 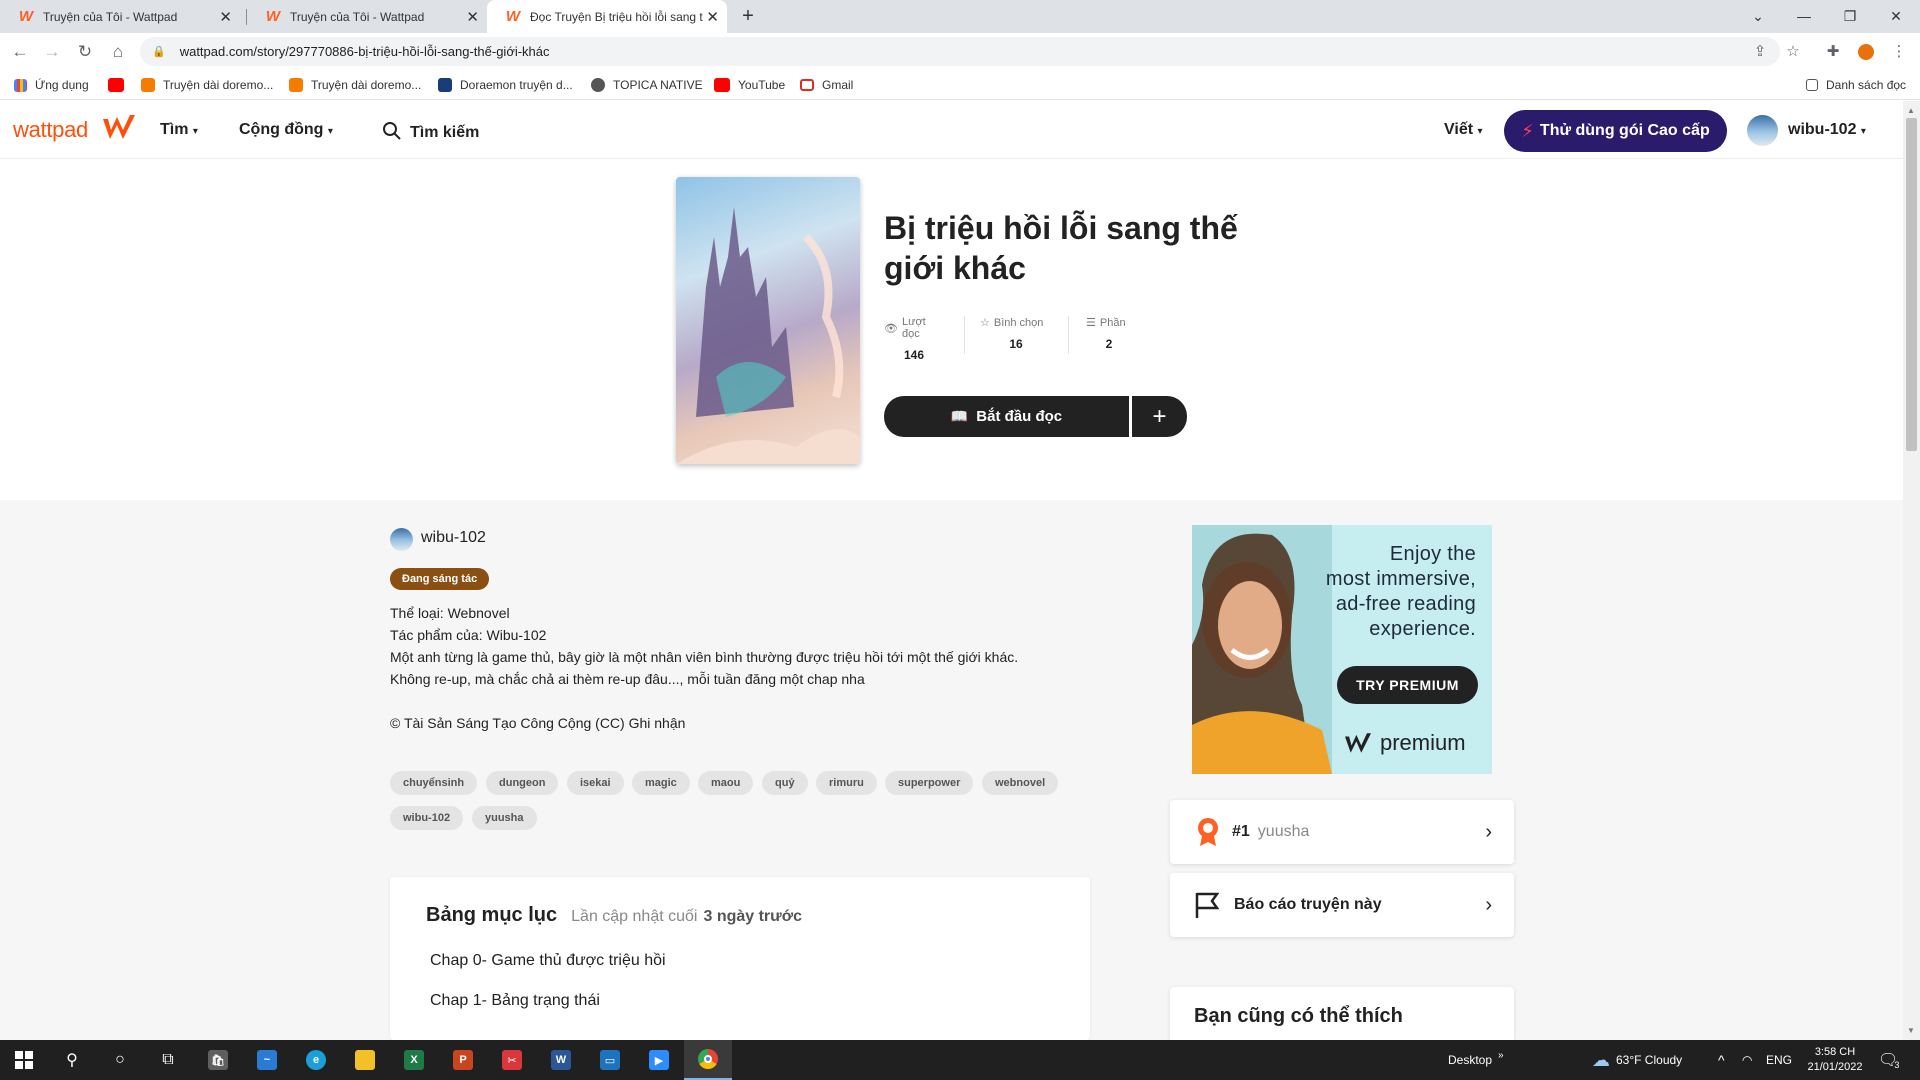 What do you see at coordinates (1758, 16) in the screenshot?
I see `tab-search-icon: ⌄` at bounding box center [1758, 16].